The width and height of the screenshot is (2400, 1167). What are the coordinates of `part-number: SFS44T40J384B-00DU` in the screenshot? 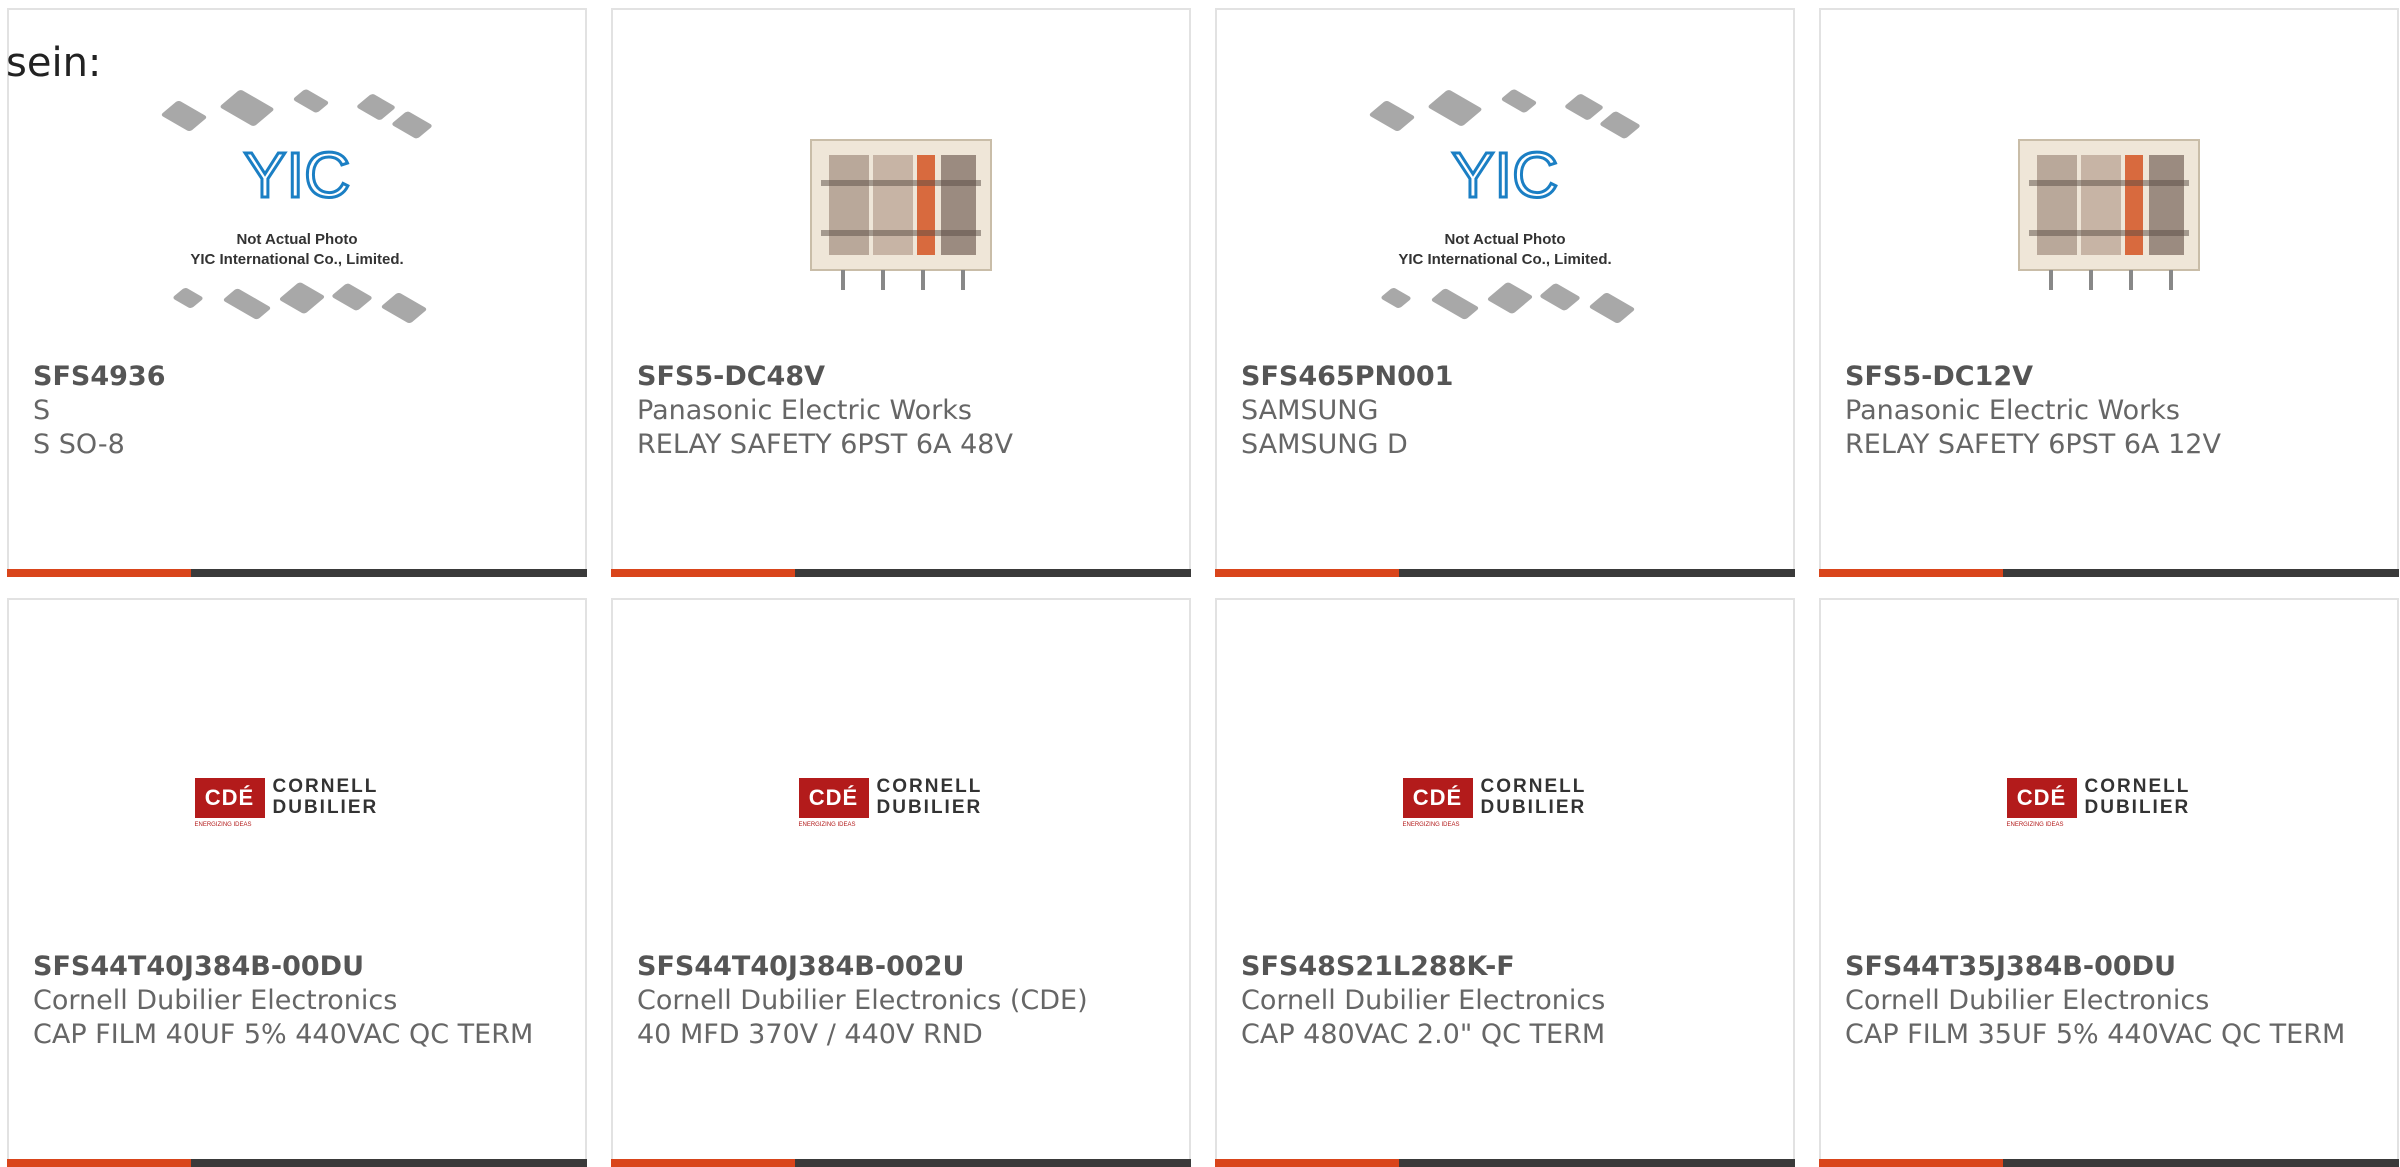 It's located at (297, 967).